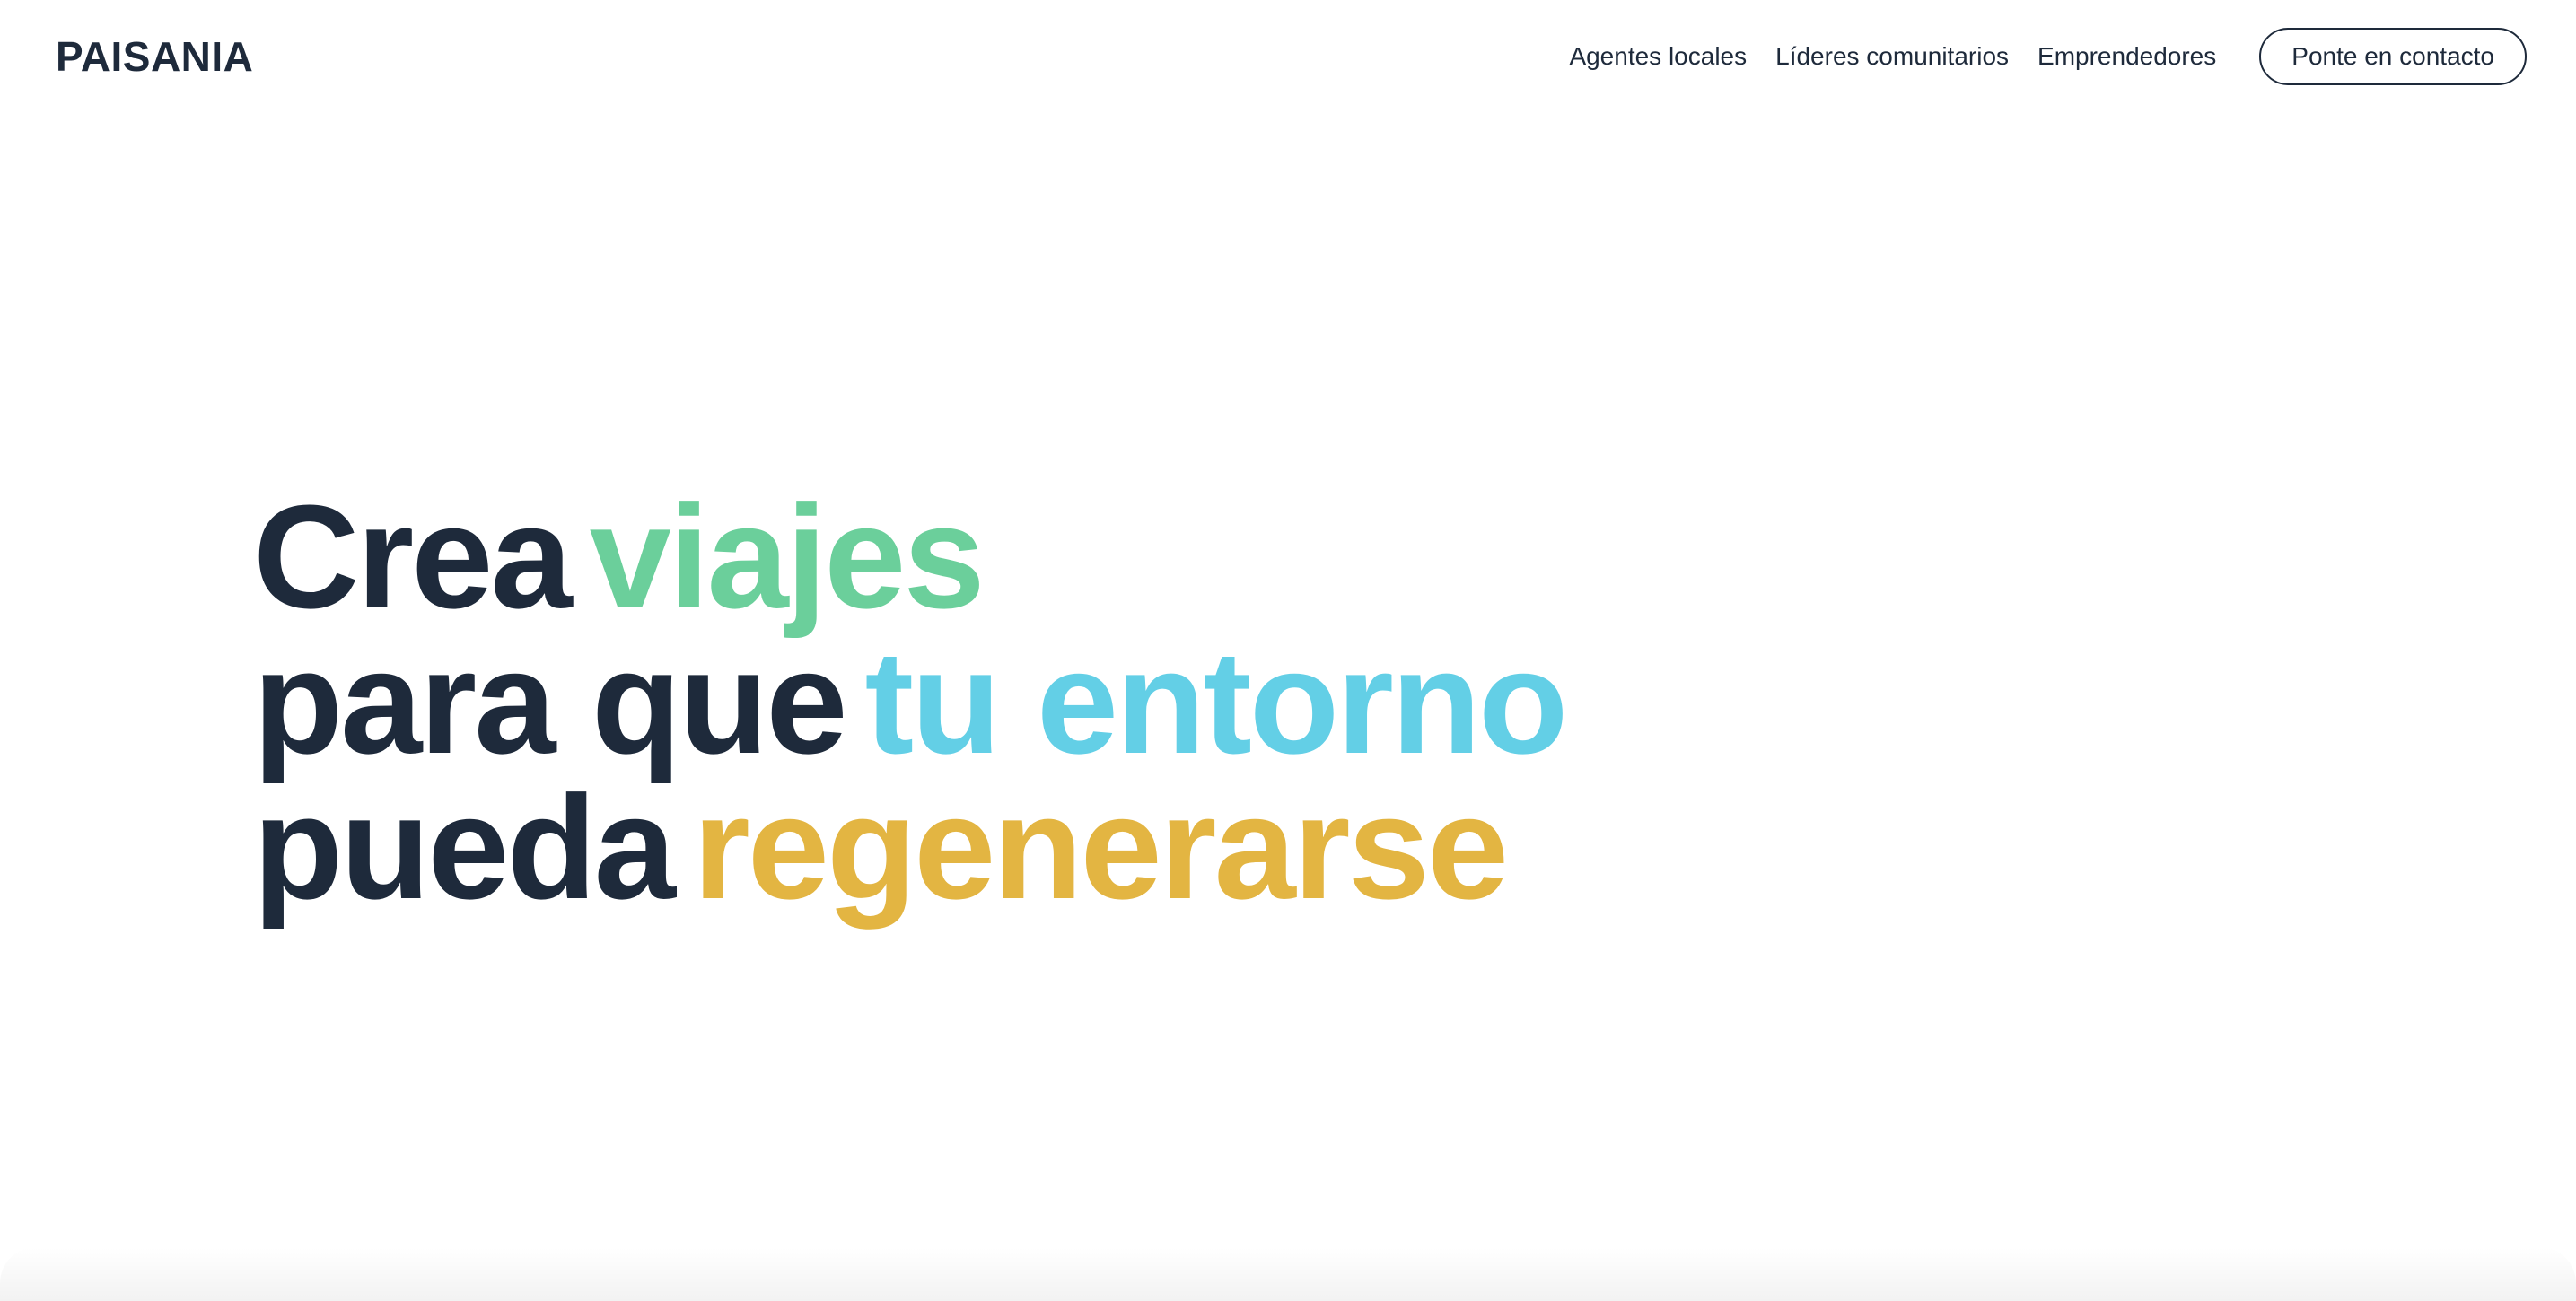 This screenshot has height=1301, width=2576. Describe the element at coordinates (787, 557) in the screenshot. I see `hero-line-1-highlight: viajes` at that location.